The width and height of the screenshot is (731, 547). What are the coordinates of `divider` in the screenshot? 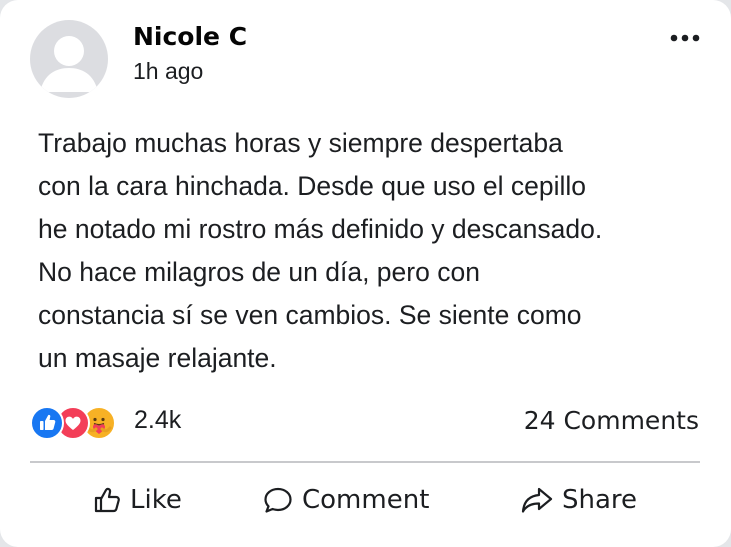 It's located at (365, 462).